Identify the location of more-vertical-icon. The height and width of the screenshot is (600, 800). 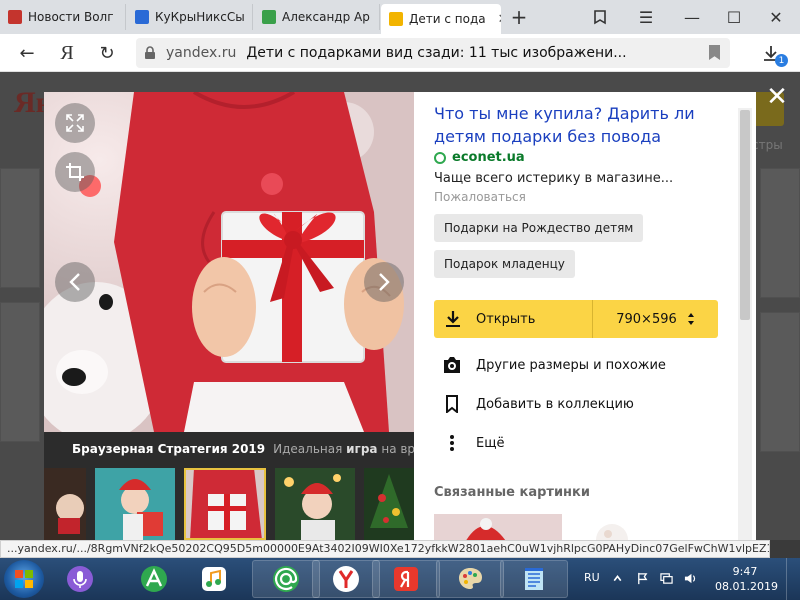
(452, 443).